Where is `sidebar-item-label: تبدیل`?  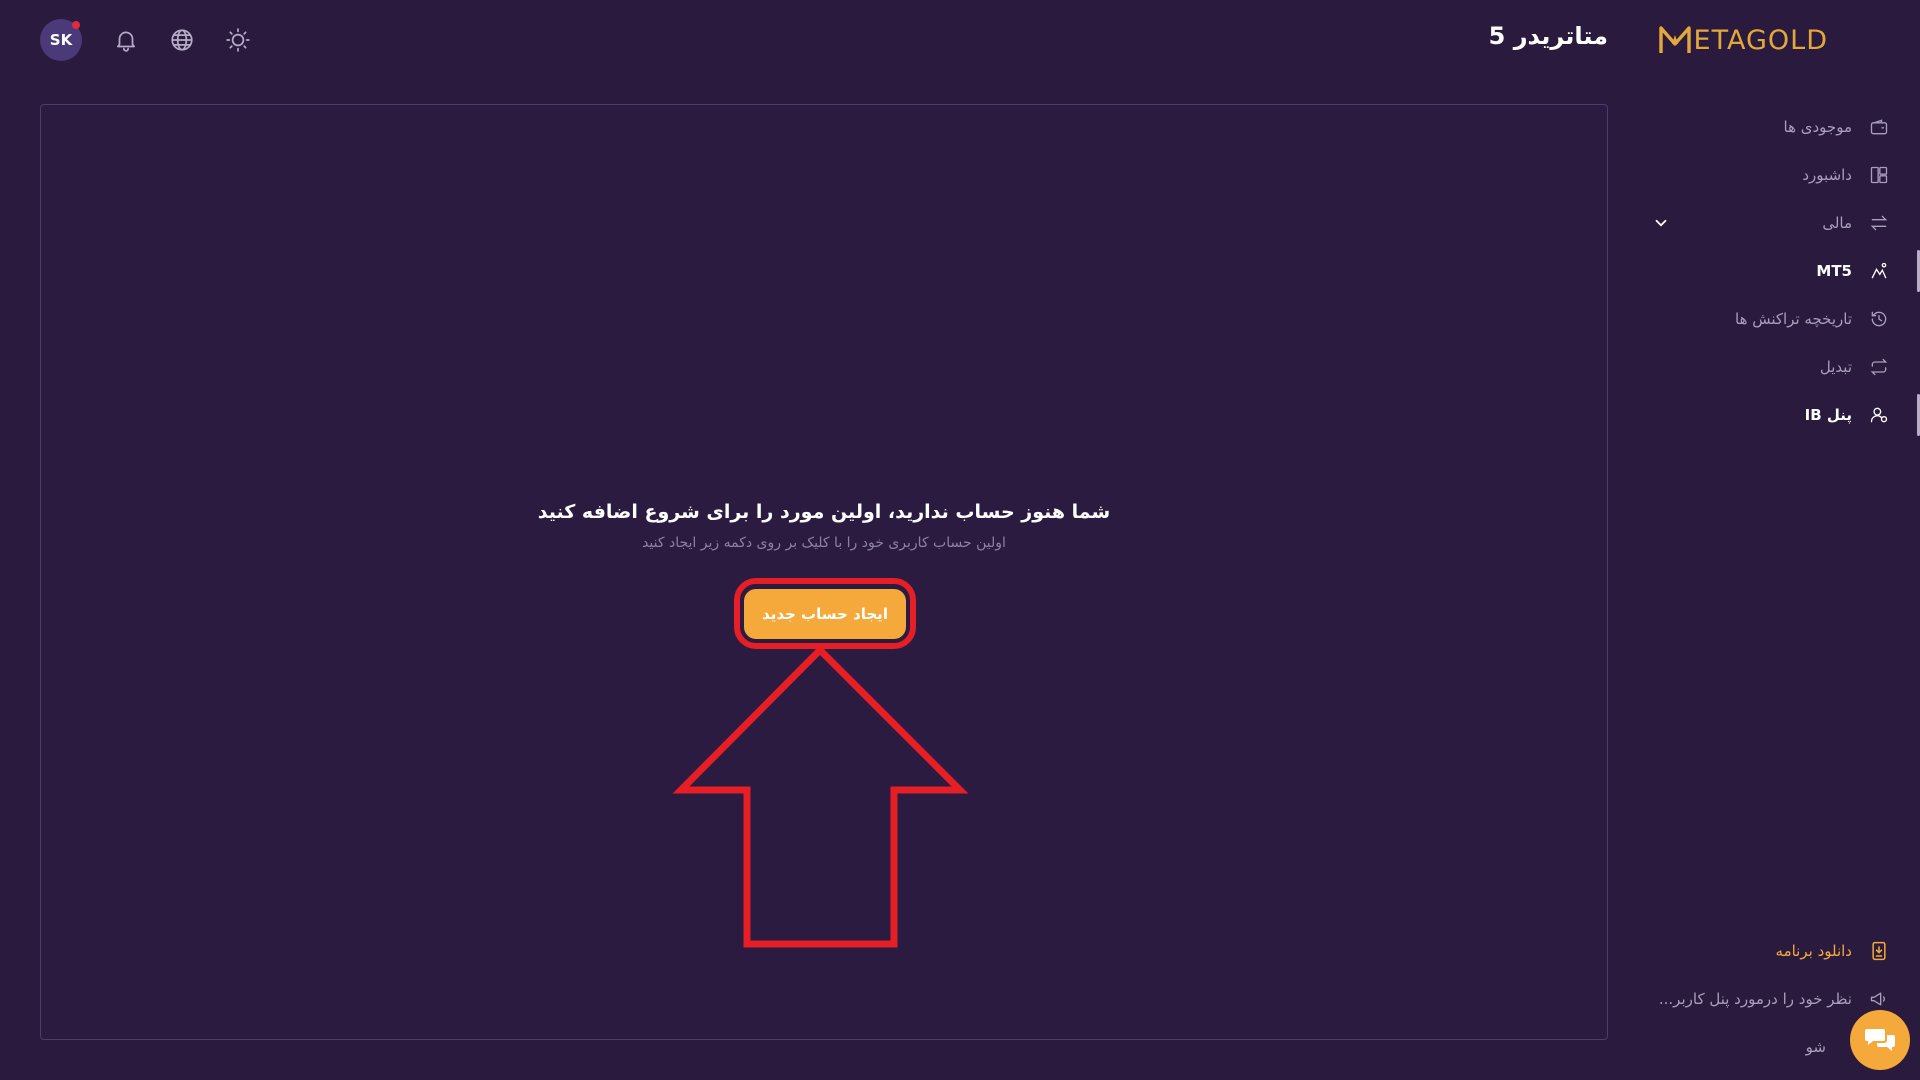 sidebar-item-label: تبدیل is located at coordinates (1835, 367).